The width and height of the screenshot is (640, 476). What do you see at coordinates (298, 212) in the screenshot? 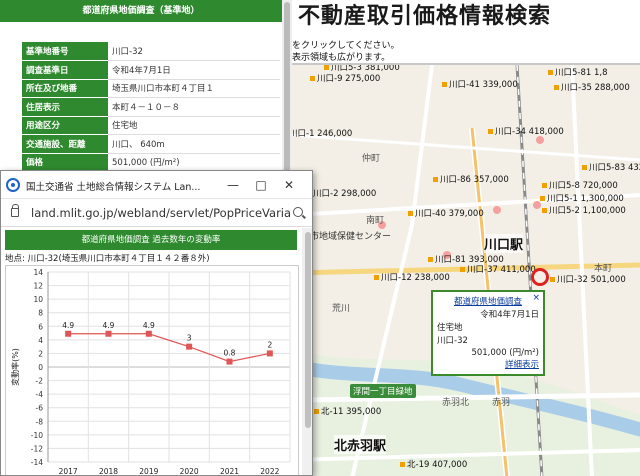
I see `search-icon` at bounding box center [298, 212].